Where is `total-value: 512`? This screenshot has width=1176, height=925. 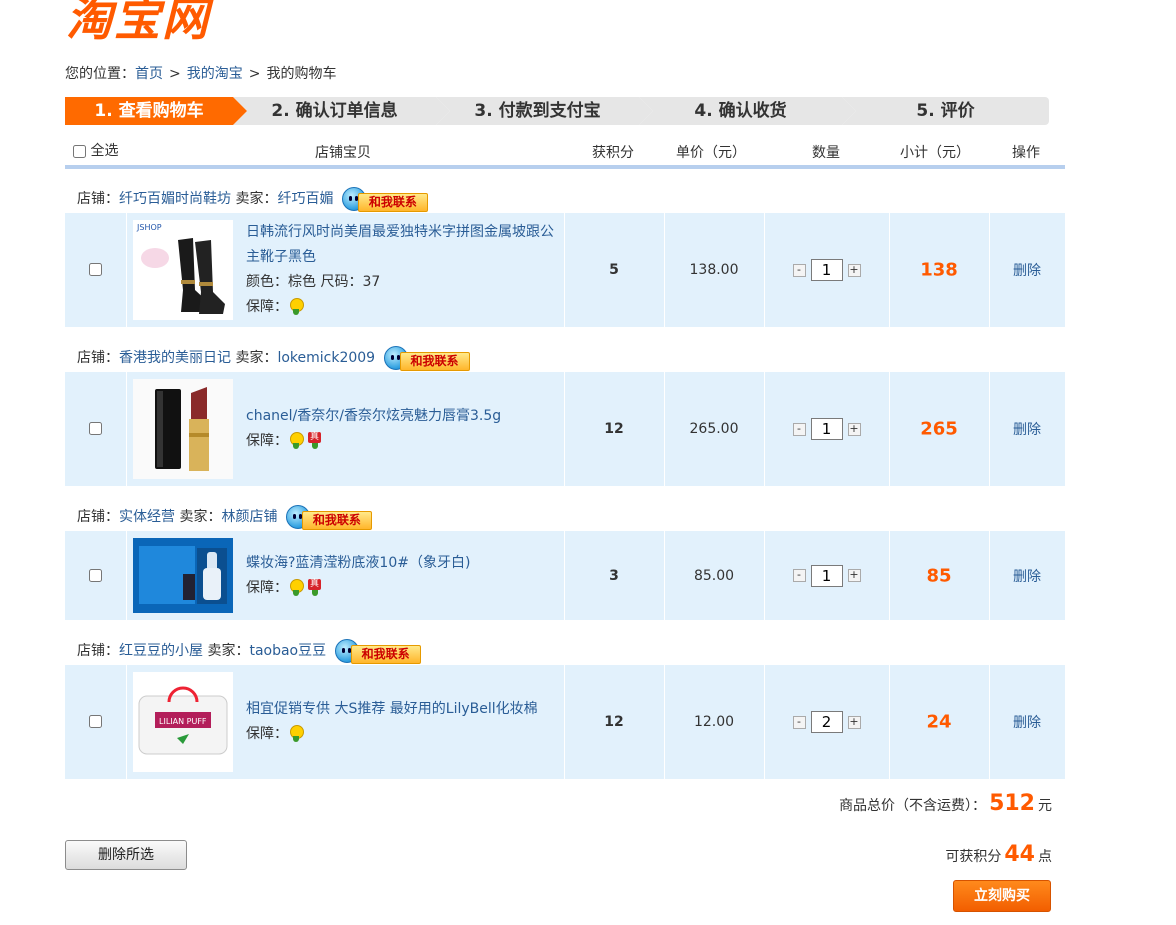 total-value: 512 is located at coordinates (1012, 803).